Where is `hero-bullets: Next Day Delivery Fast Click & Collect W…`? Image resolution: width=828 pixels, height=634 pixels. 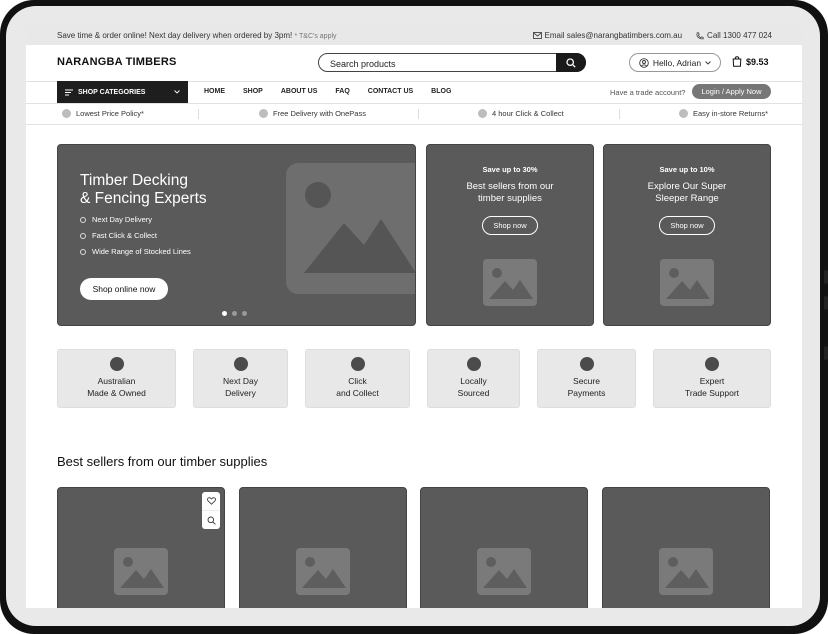 hero-bullets: Next Day Delivery Fast Click & Collect W… is located at coordinates (135, 239).